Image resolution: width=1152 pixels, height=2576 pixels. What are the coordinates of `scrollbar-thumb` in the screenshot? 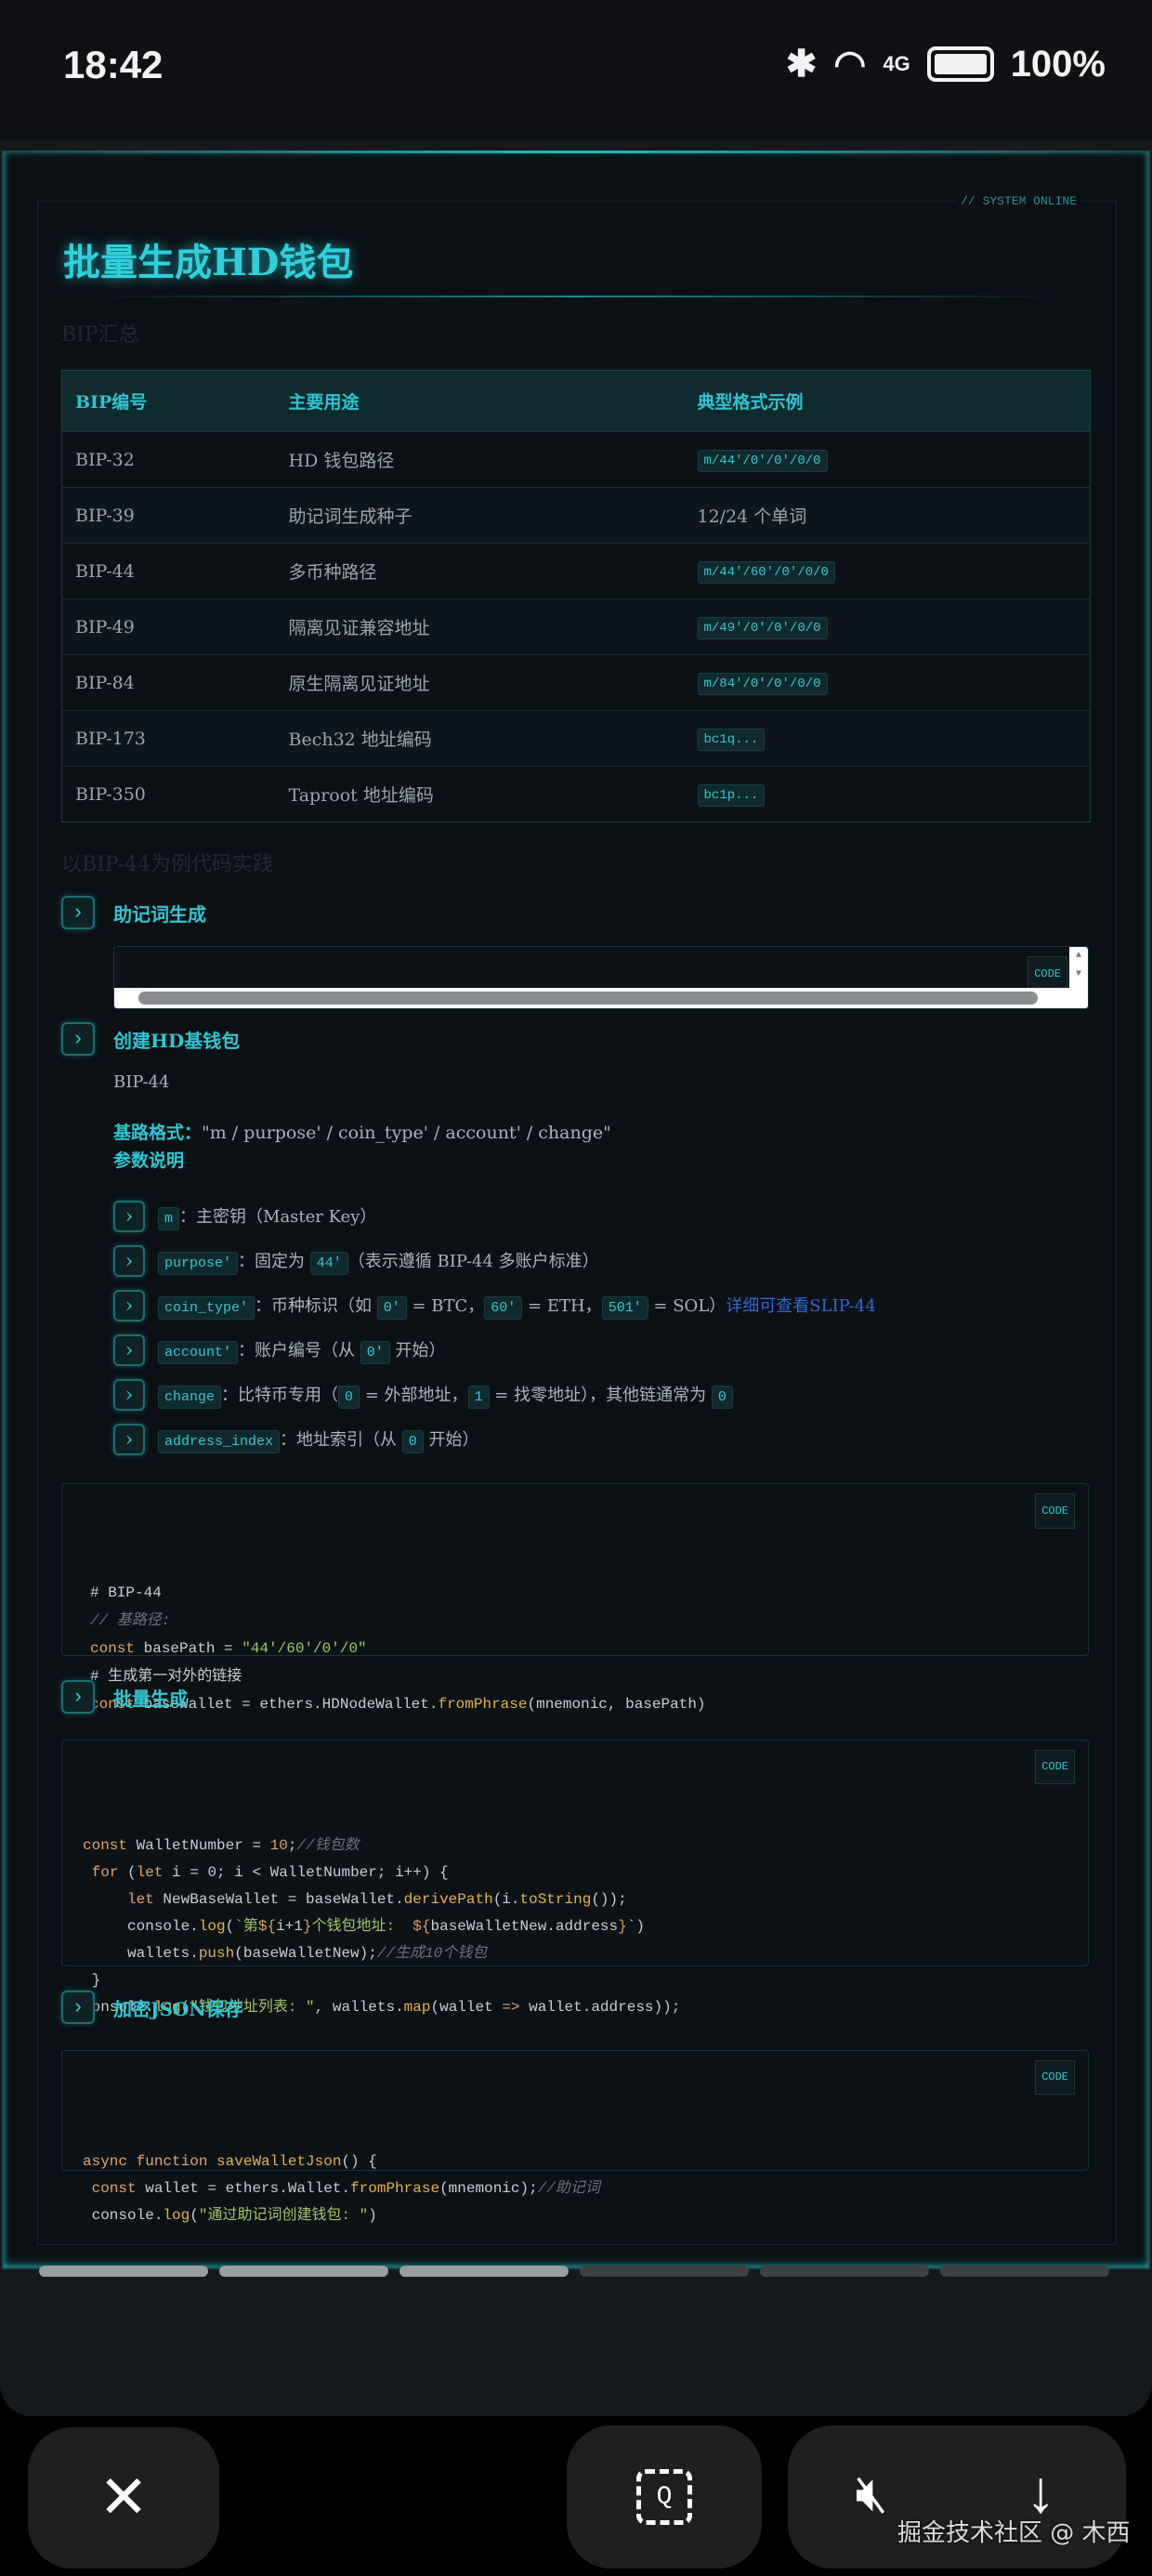 It's located at (588, 998).